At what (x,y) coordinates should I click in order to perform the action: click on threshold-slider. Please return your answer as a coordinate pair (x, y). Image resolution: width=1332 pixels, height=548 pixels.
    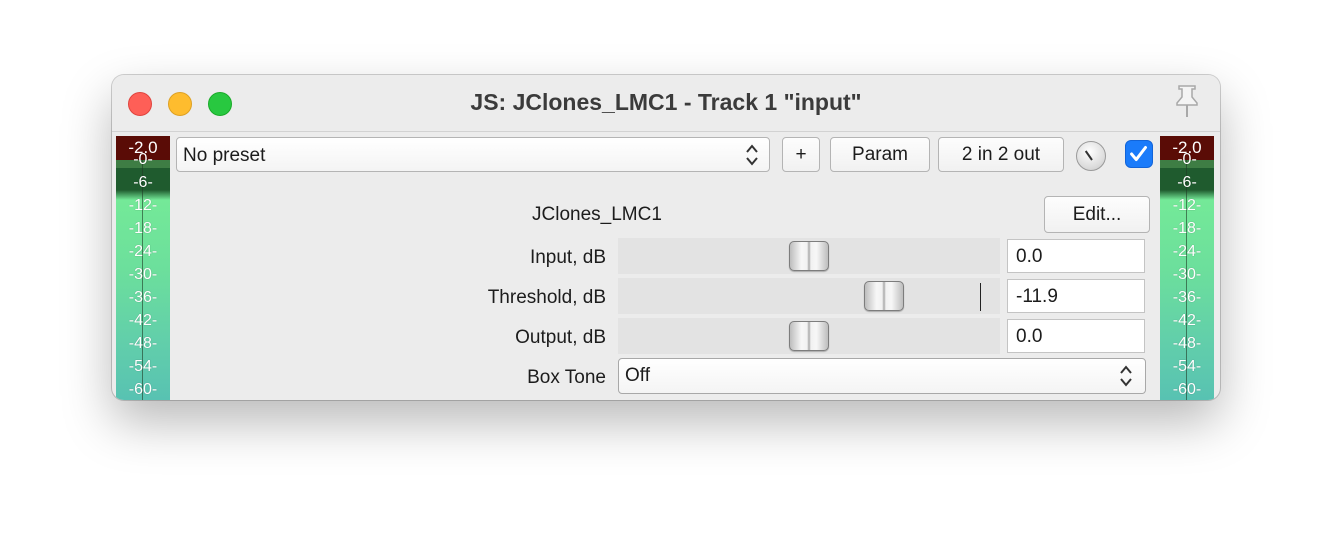
    Looking at the image, I should click on (809, 296).